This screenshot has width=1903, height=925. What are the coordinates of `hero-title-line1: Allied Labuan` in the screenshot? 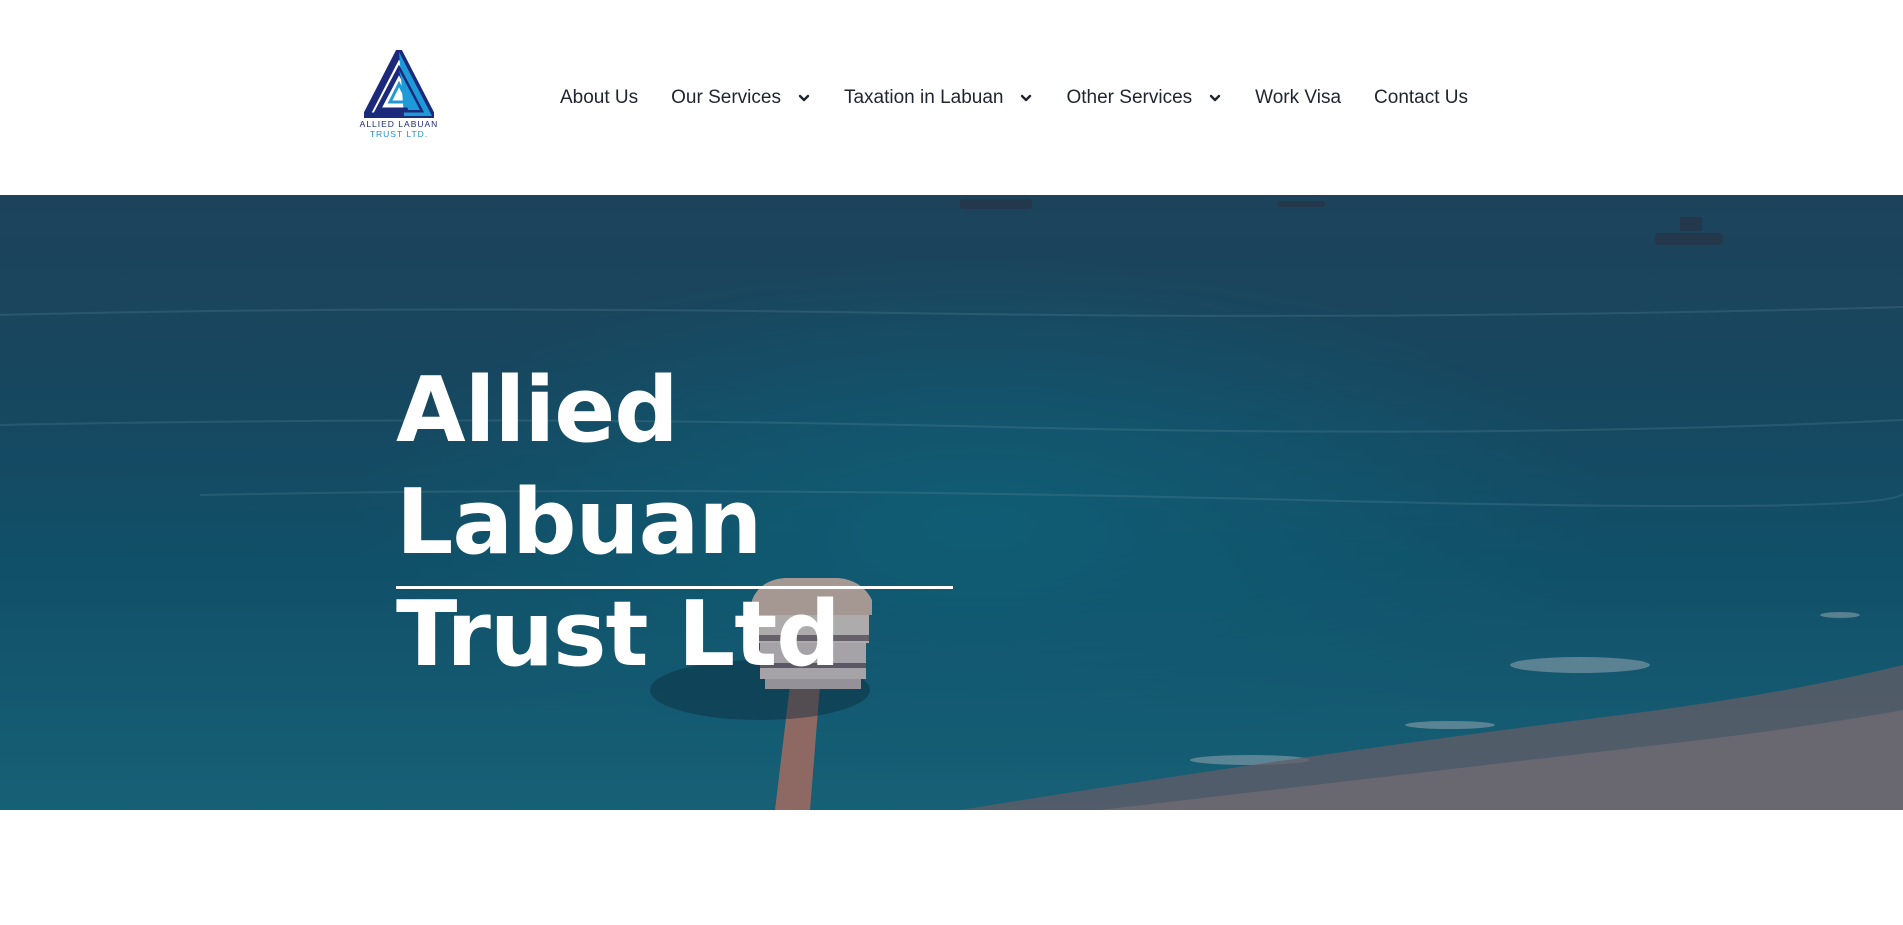 It's located at (579, 466).